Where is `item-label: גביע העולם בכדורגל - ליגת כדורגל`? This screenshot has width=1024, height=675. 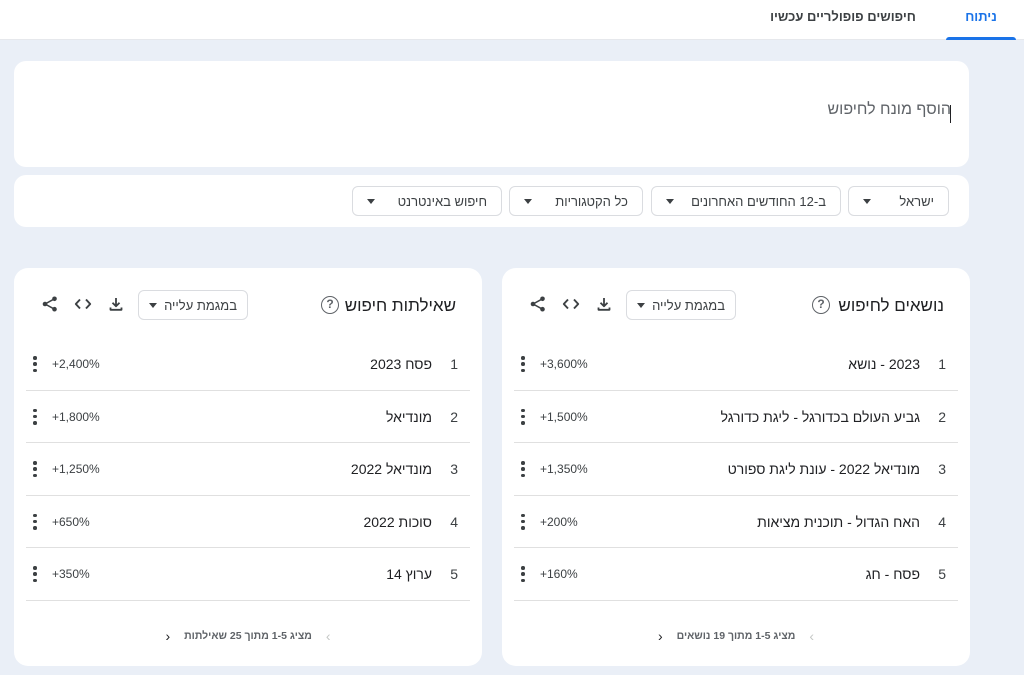 item-label: גביע העולם בכדורגל - ליגת כדורגל is located at coordinates (820, 417).